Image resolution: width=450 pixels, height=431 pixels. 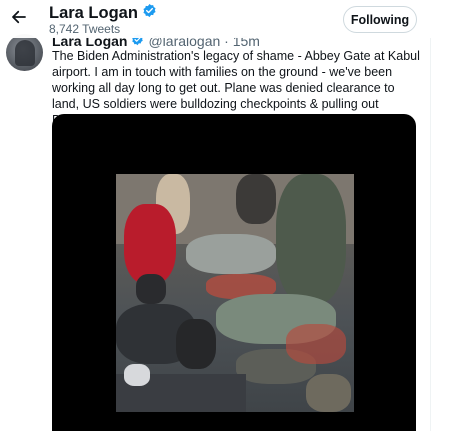 I want to click on arrow-left-icon, so click(x=19, y=17).